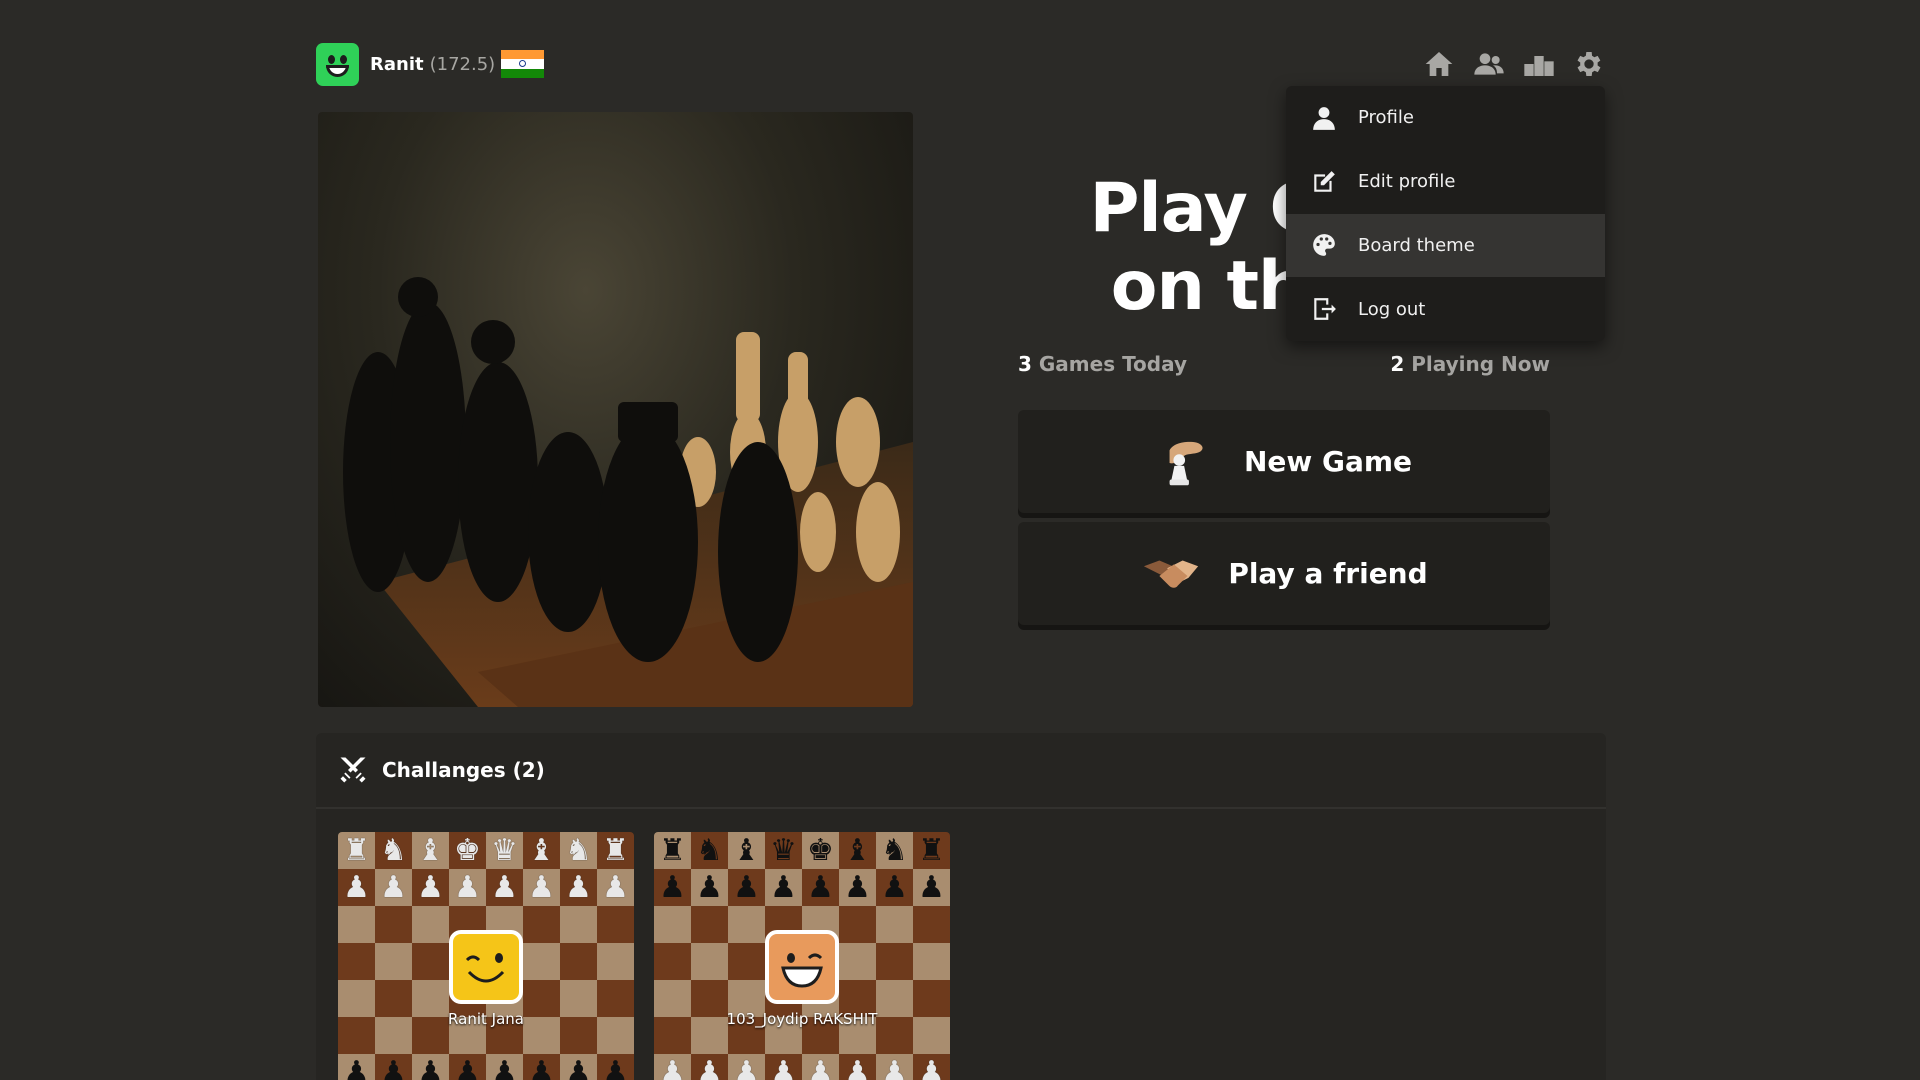  What do you see at coordinates (1445, 245) in the screenshot?
I see `menu-item-board-theme: Board theme` at bounding box center [1445, 245].